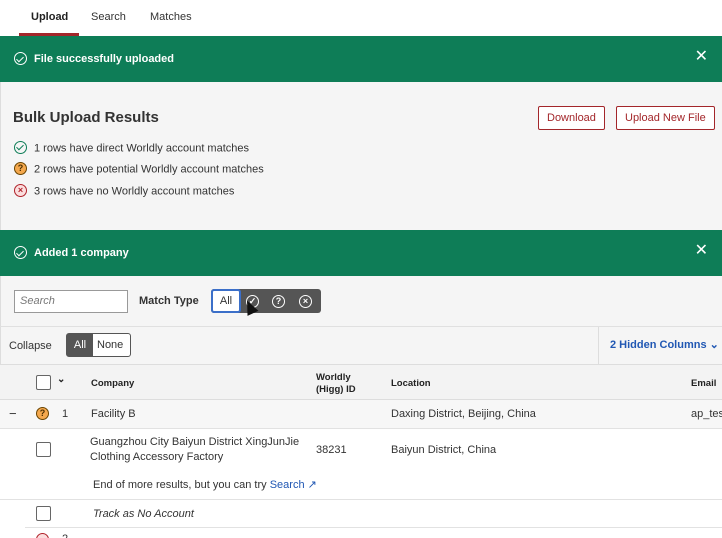 Image resolution: width=722 pixels, height=538 pixels. I want to click on company-name: Facility B, so click(113, 414).